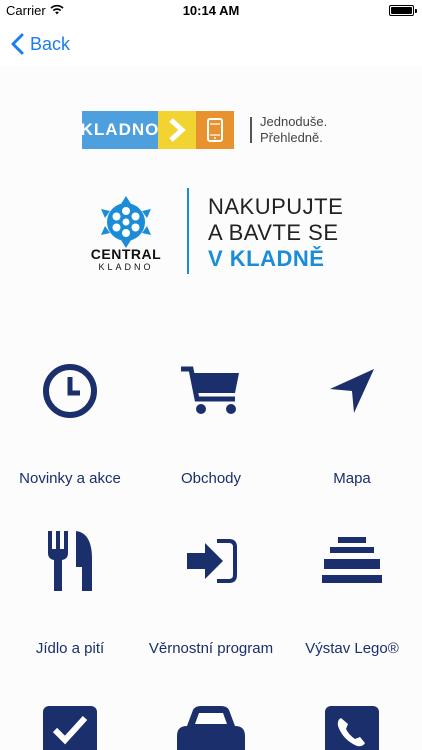 Image resolution: width=422 pixels, height=750 pixels. What do you see at coordinates (276, 206) in the screenshot?
I see `central-slogan-line1: NAKUPUJTE` at bounding box center [276, 206].